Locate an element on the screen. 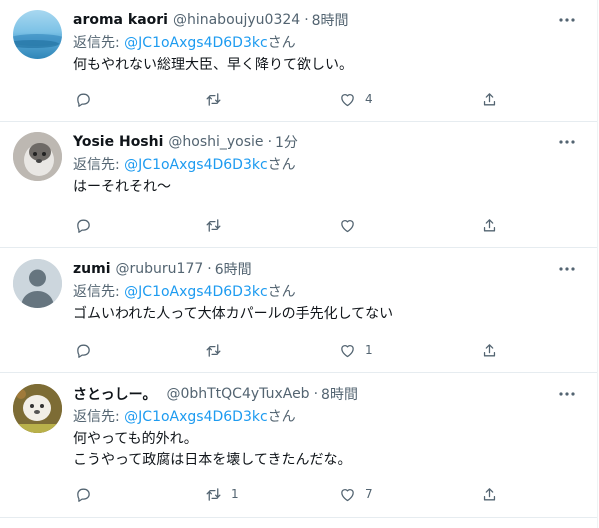 The width and height of the screenshot is (599, 528). tweet-header: さとっしー。 @0bhTtQC4yTuxAeb · 8時間 is located at coordinates (215, 394).